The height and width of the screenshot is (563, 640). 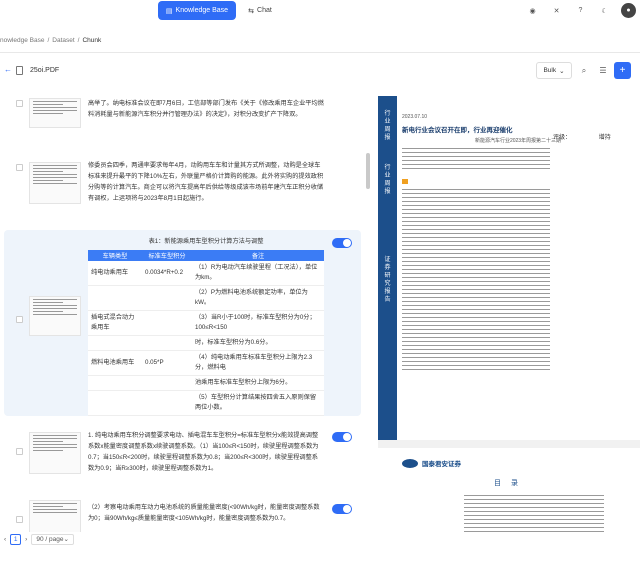 I want to click on breadcrumb: nowledge Base / Dataset / Chunk, so click(x=50, y=40).